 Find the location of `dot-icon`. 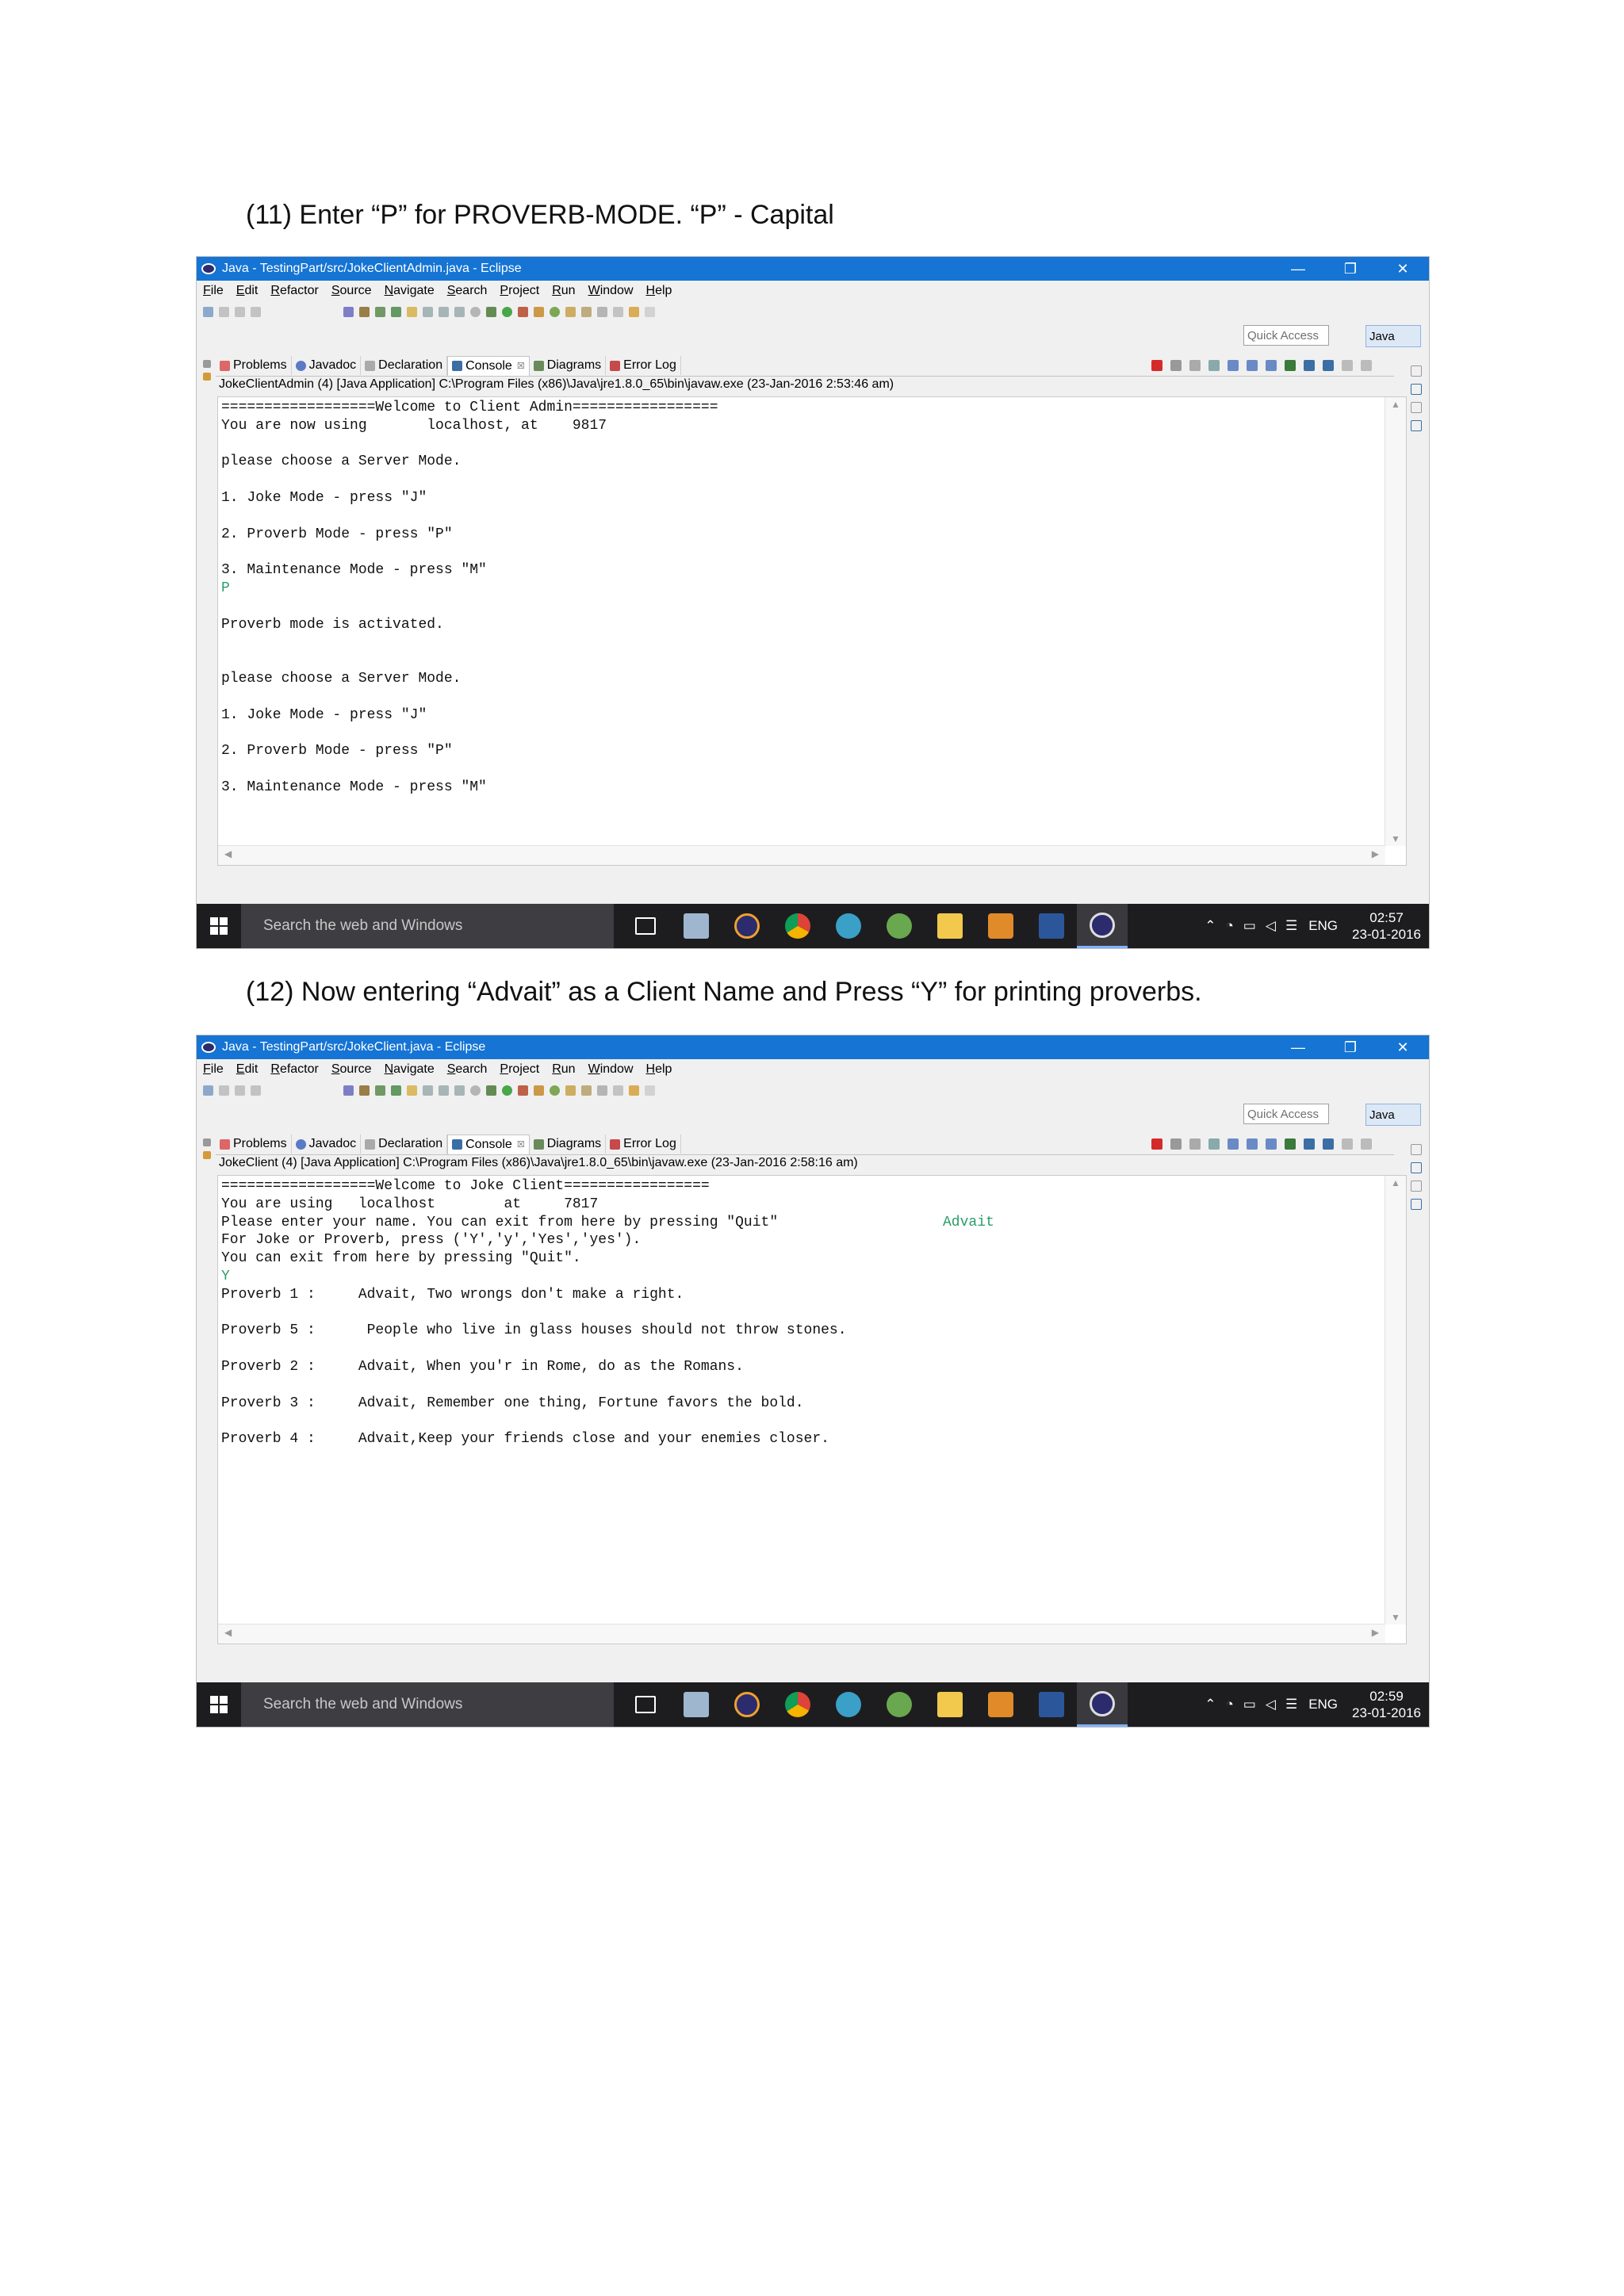

dot-icon is located at coordinates (476, 312).